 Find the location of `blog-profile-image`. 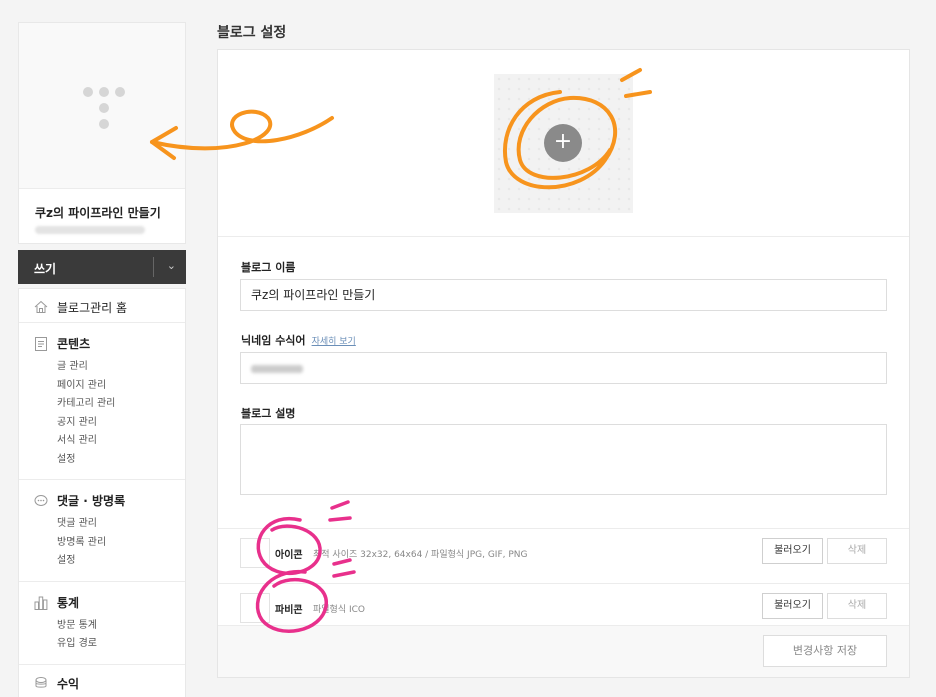

blog-profile-image is located at coordinates (102, 106).